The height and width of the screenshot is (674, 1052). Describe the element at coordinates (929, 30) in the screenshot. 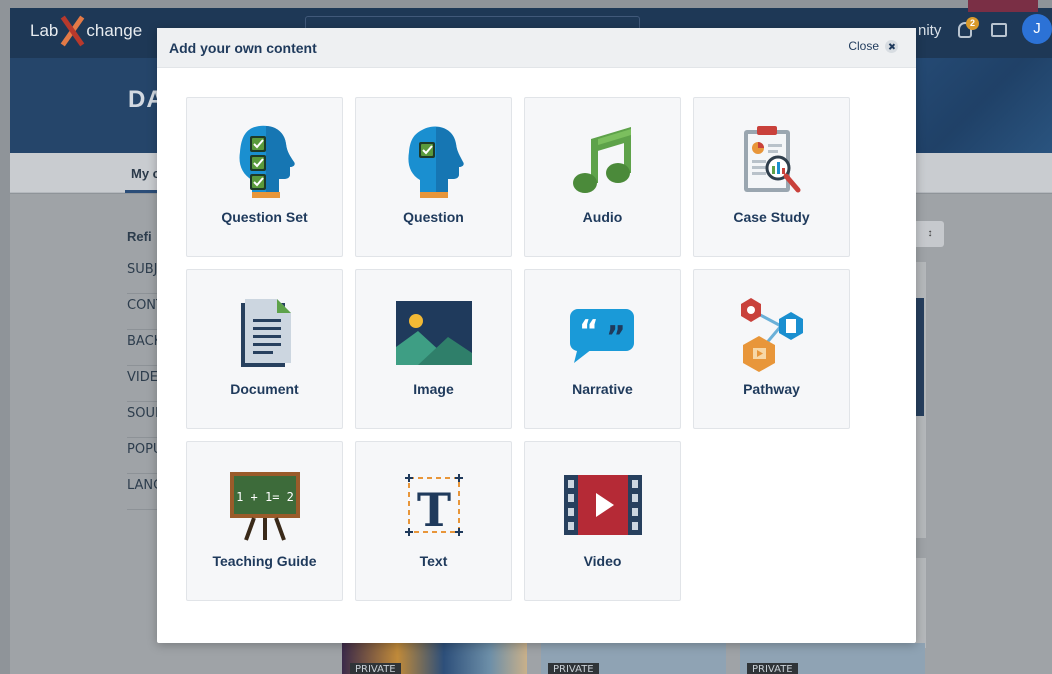

I see `nav-community-link: nity` at that location.